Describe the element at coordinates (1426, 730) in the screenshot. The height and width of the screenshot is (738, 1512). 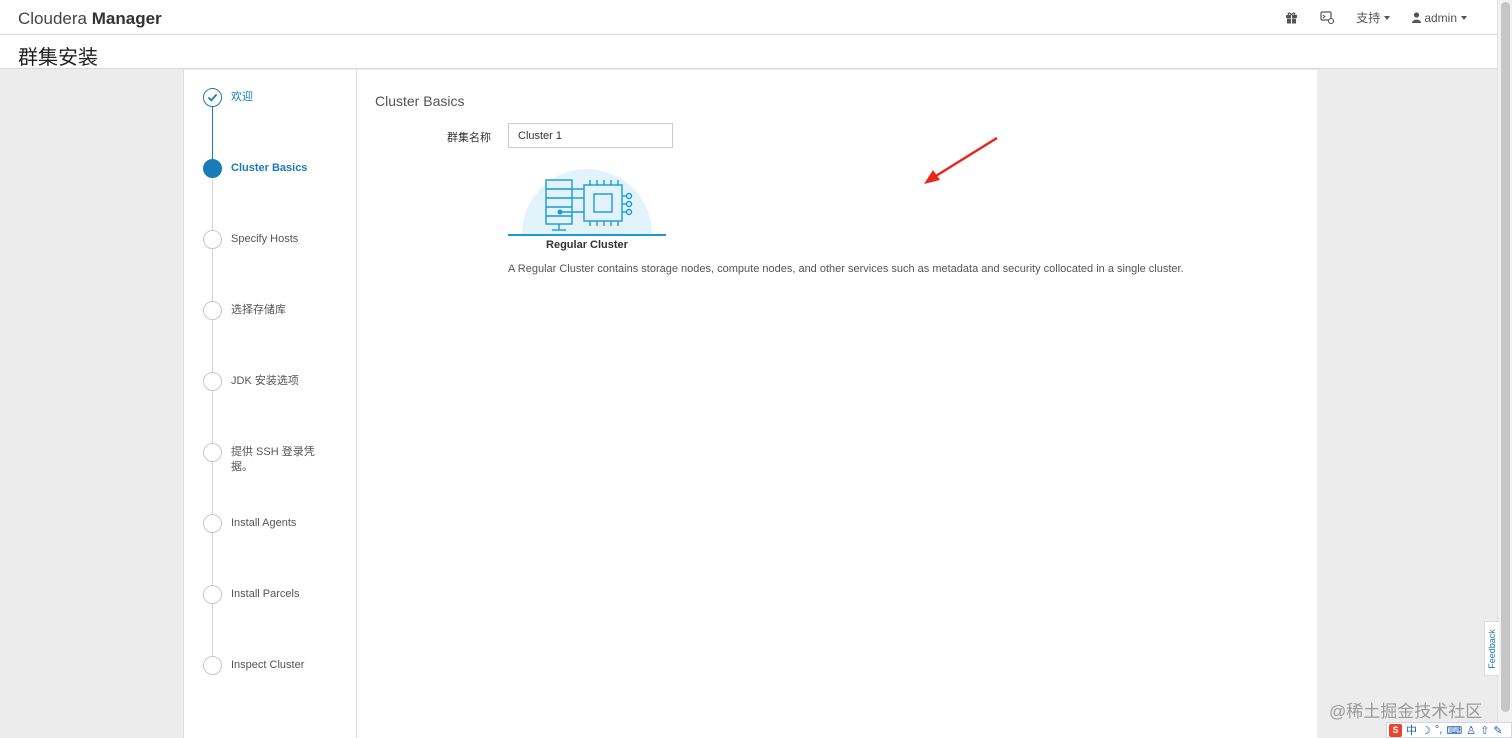
I see `moon-icon: ☽` at that location.